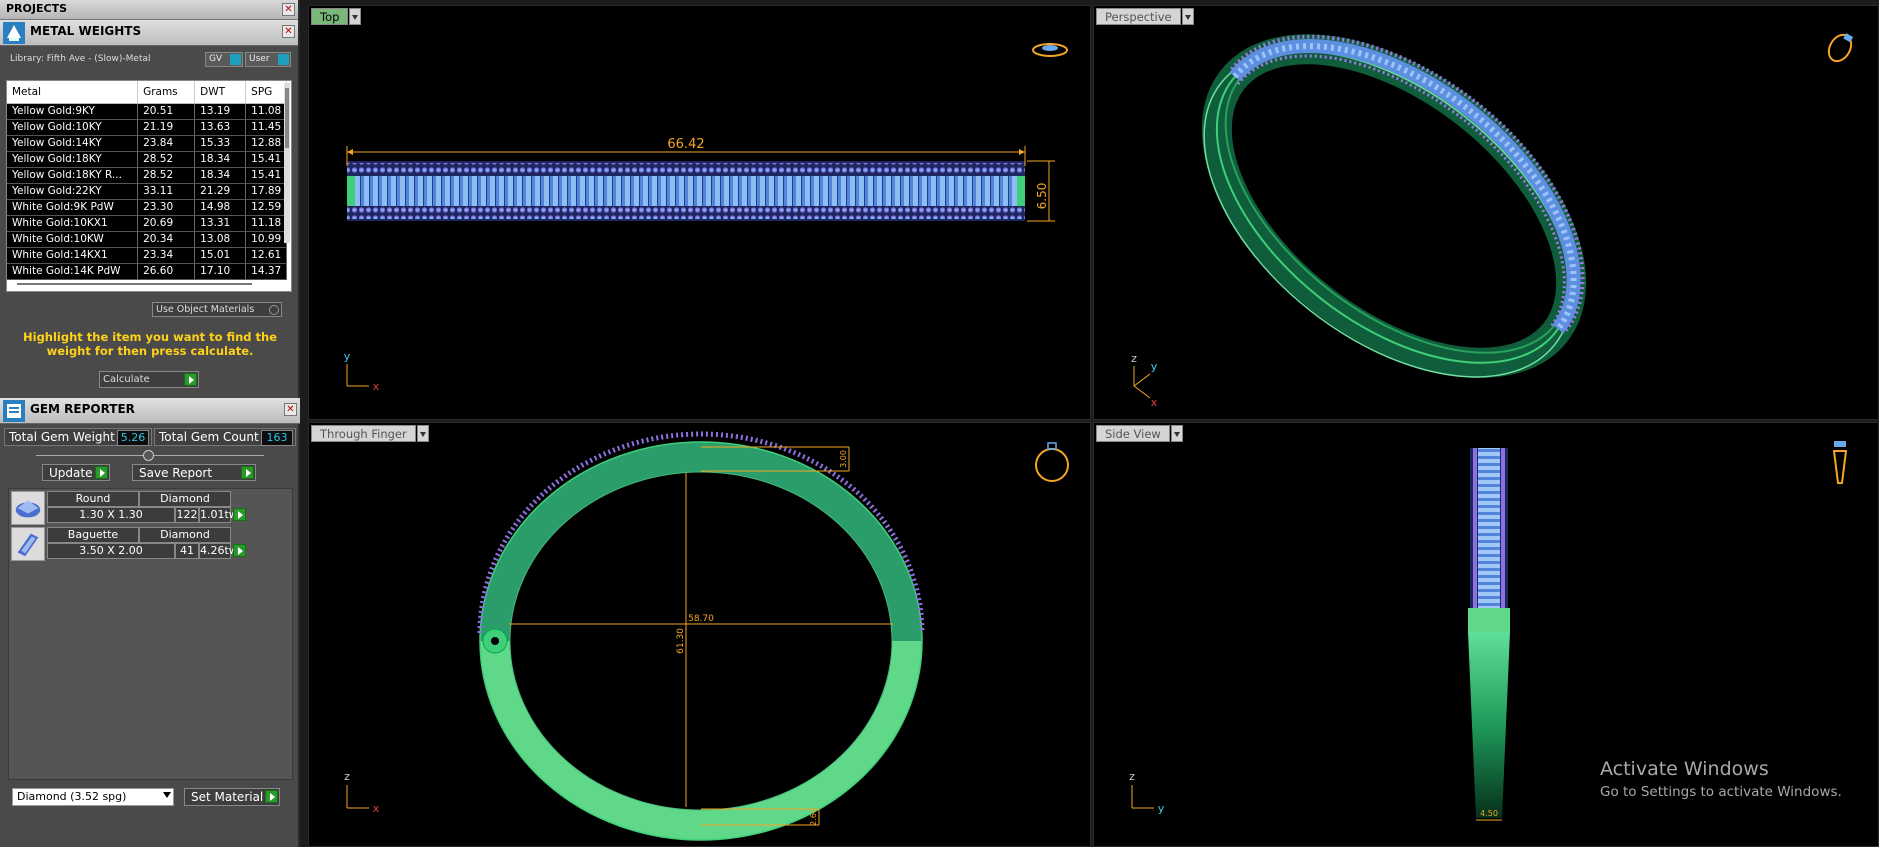 The width and height of the screenshot is (1879, 847). I want to click on gem-count: 122, so click(187, 515).